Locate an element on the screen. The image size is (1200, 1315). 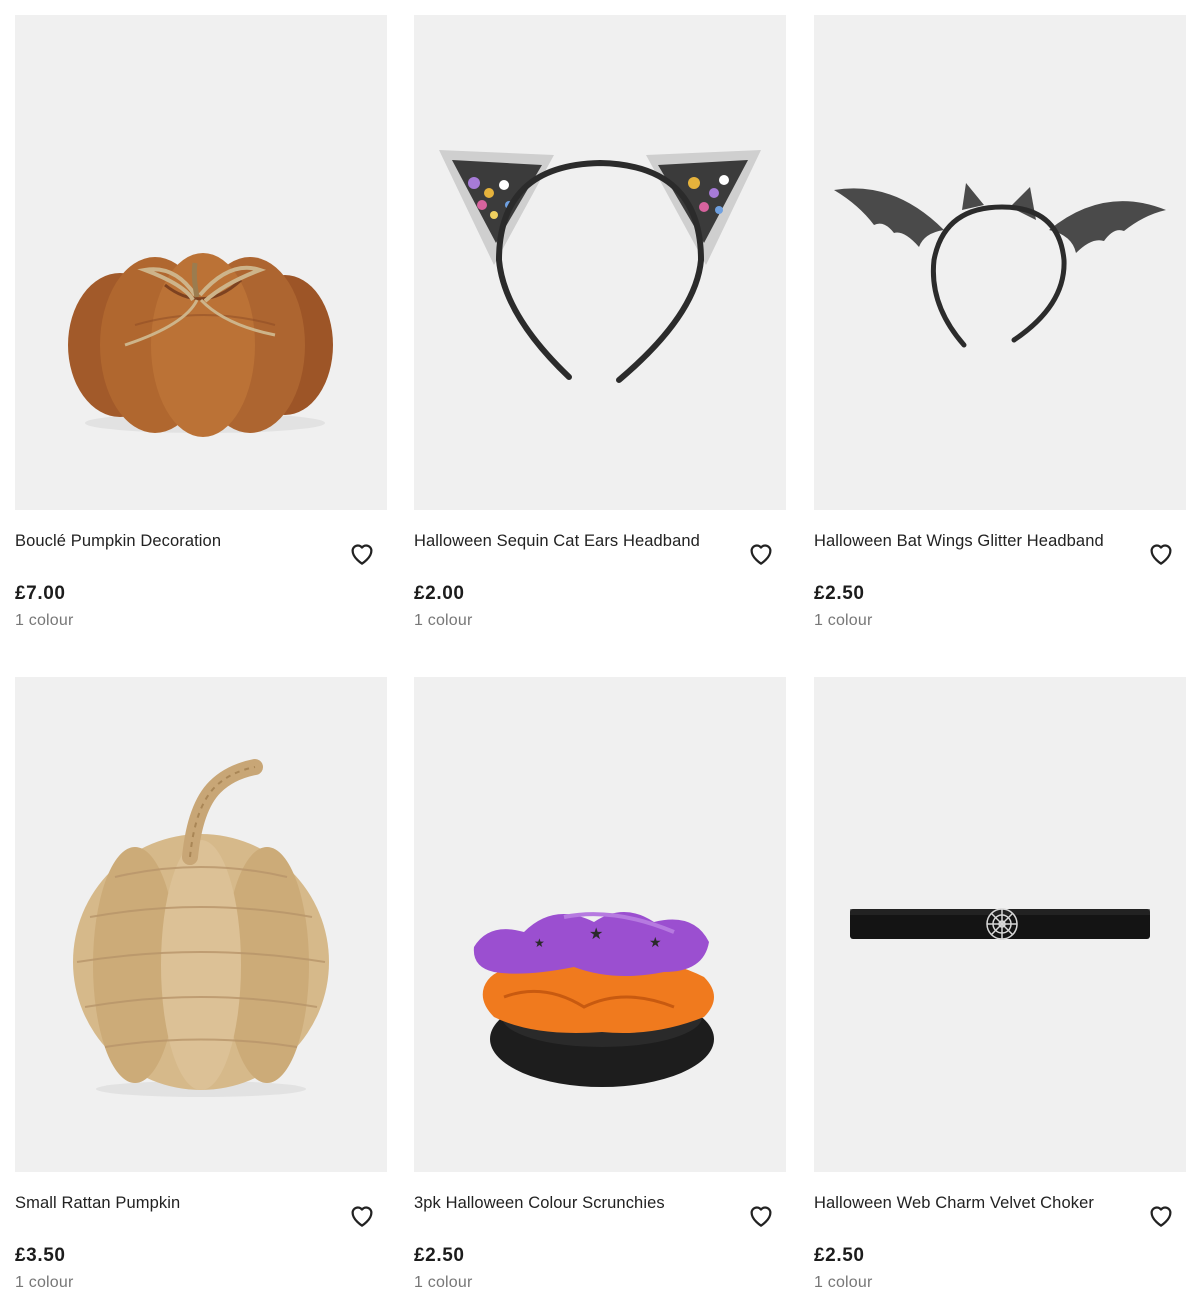
product-image-rattan-pumpkin is located at coordinates (201, 924).